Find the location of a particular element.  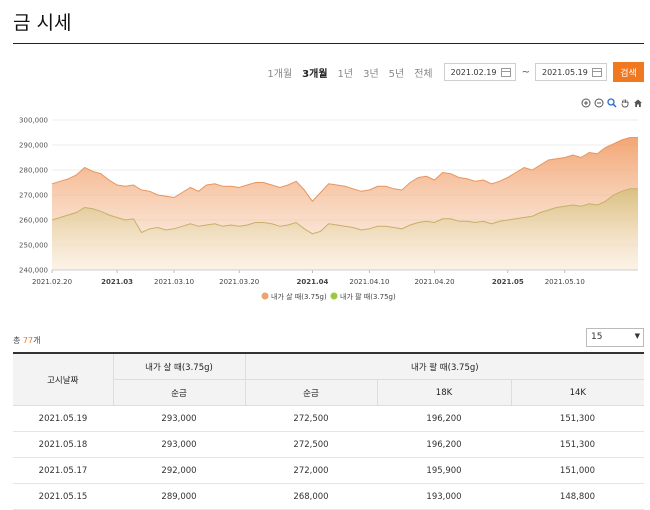

page-size-select: 15 ▼ is located at coordinates (615, 337).